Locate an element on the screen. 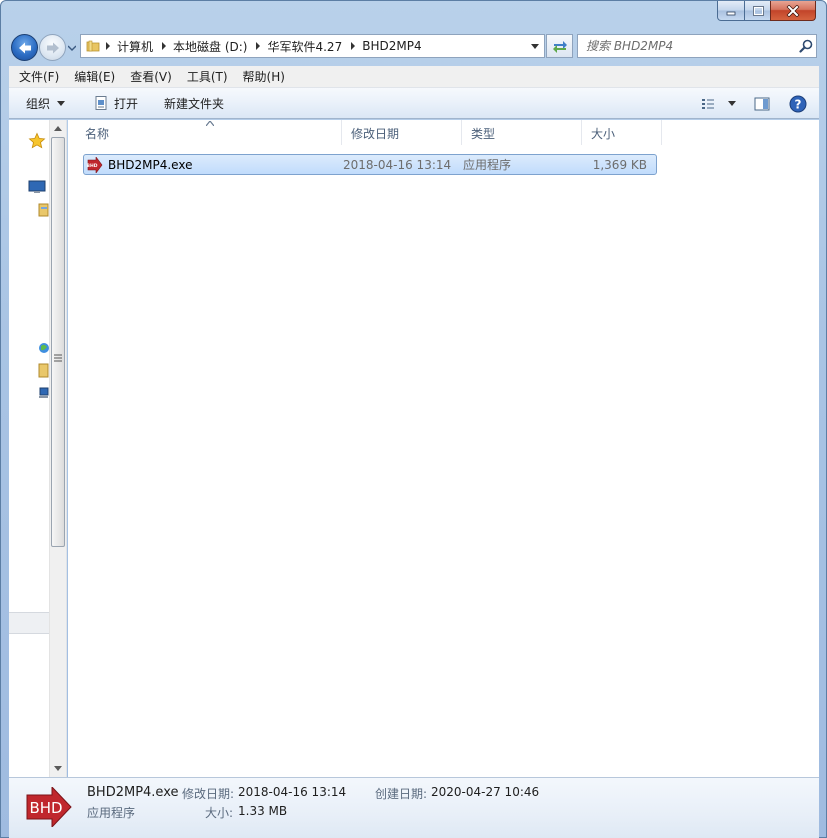 The image size is (827, 838). details-size-value: 1.33 MB is located at coordinates (263, 811).